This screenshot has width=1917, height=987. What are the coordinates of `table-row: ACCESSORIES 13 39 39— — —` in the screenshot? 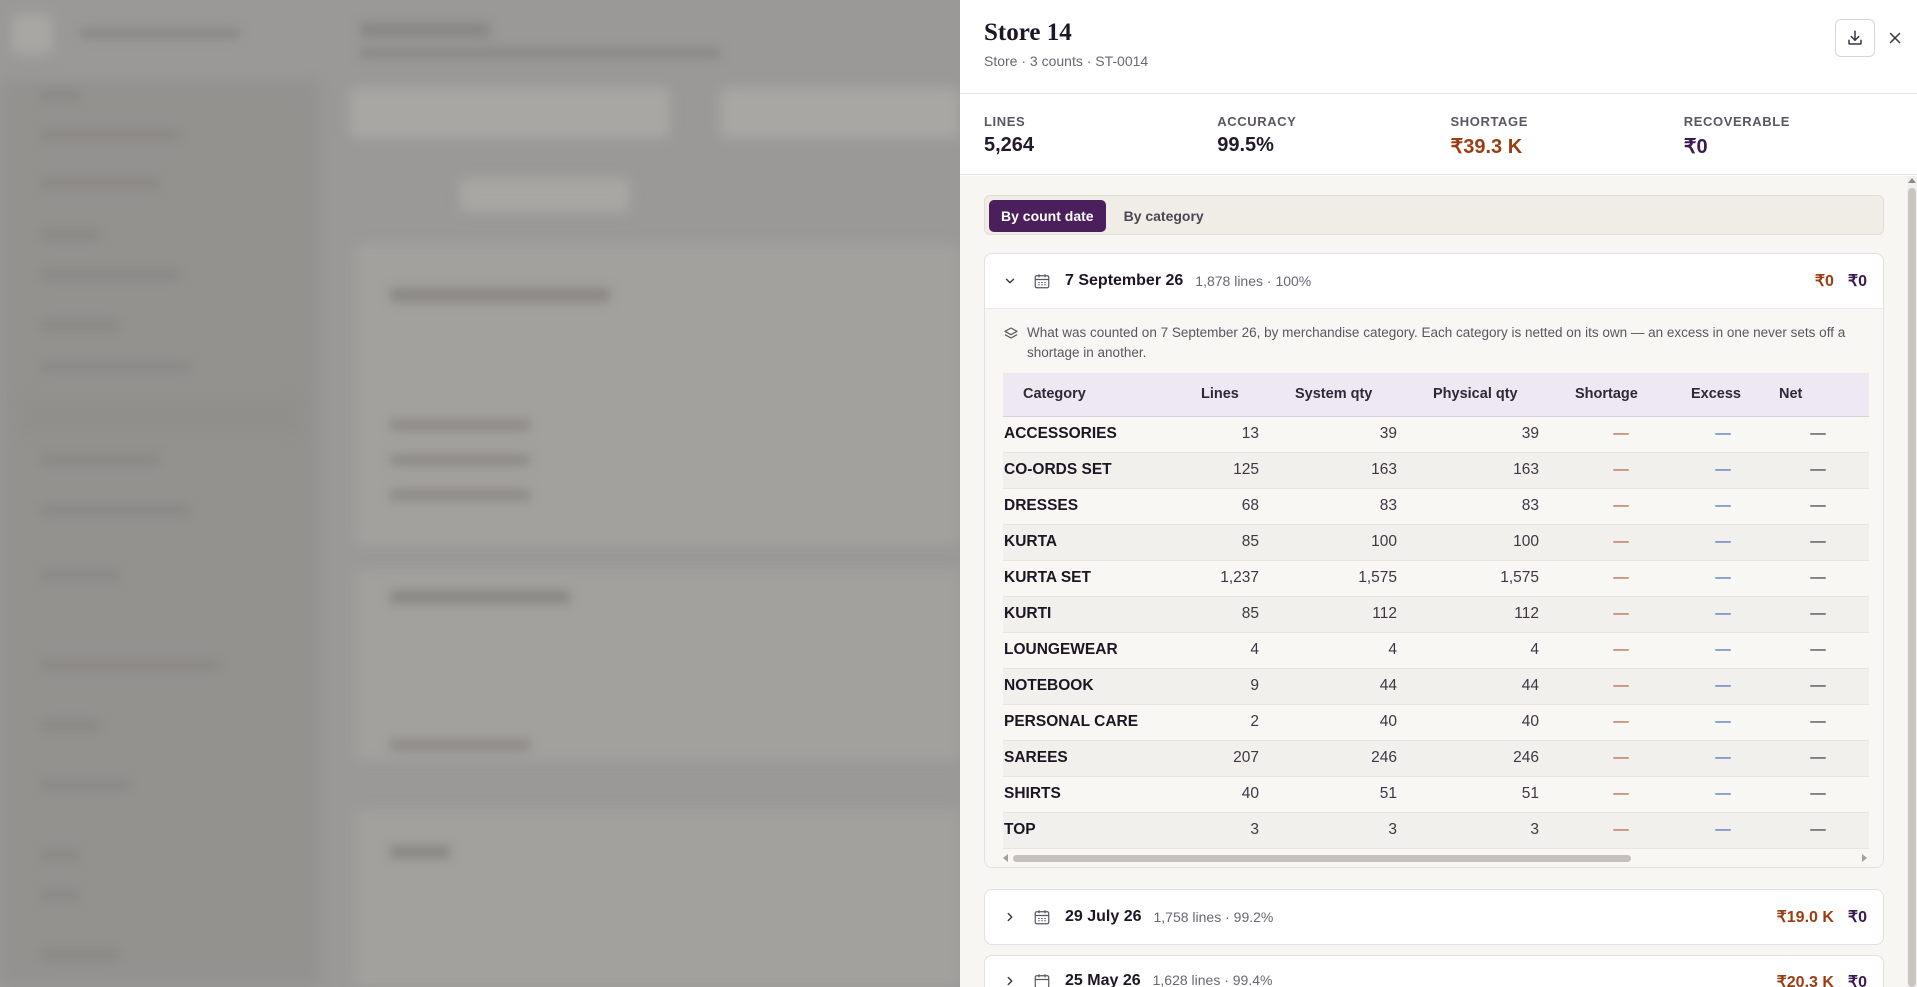 It's located at (1436, 434).